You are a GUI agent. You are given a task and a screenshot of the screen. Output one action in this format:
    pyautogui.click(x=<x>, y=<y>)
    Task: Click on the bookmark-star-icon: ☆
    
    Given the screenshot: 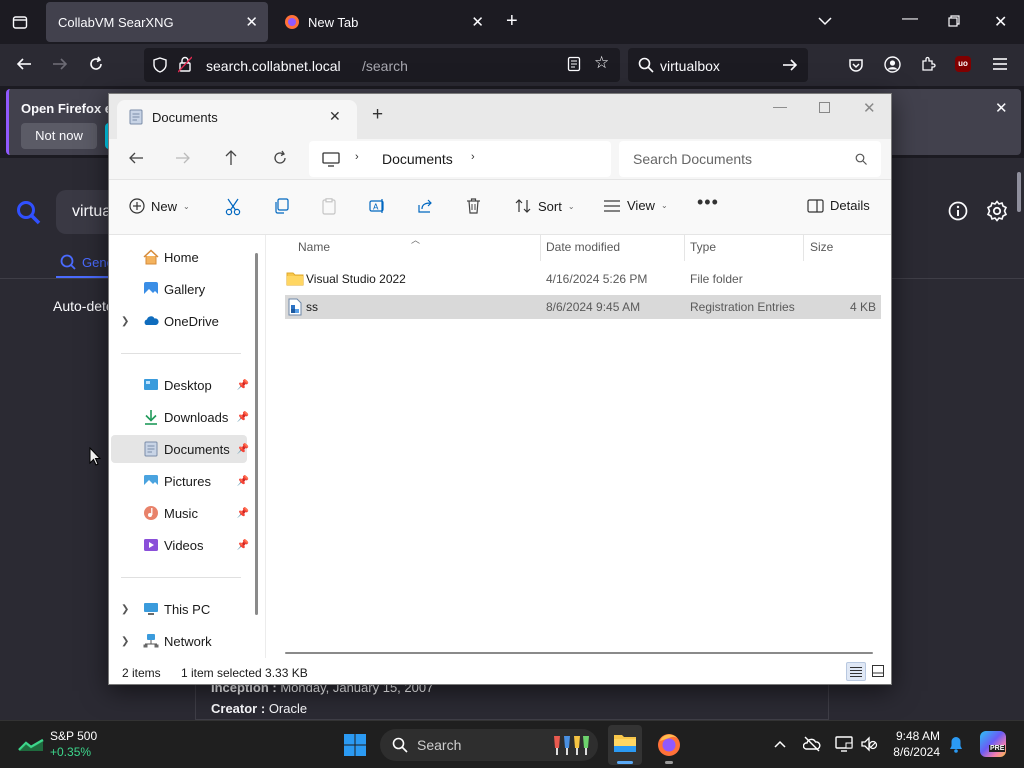 What is the action you would take?
    pyautogui.click(x=601, y=63)
    